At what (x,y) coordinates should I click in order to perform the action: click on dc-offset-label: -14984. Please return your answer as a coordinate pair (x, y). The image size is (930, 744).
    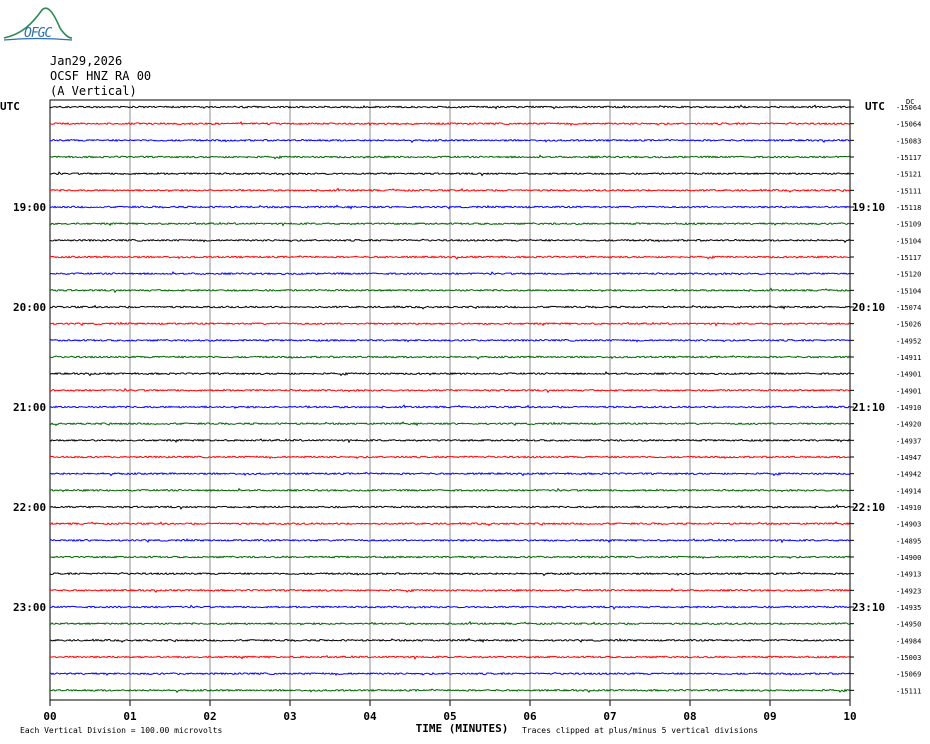
    Looking at the image, I should click on (908, 641).